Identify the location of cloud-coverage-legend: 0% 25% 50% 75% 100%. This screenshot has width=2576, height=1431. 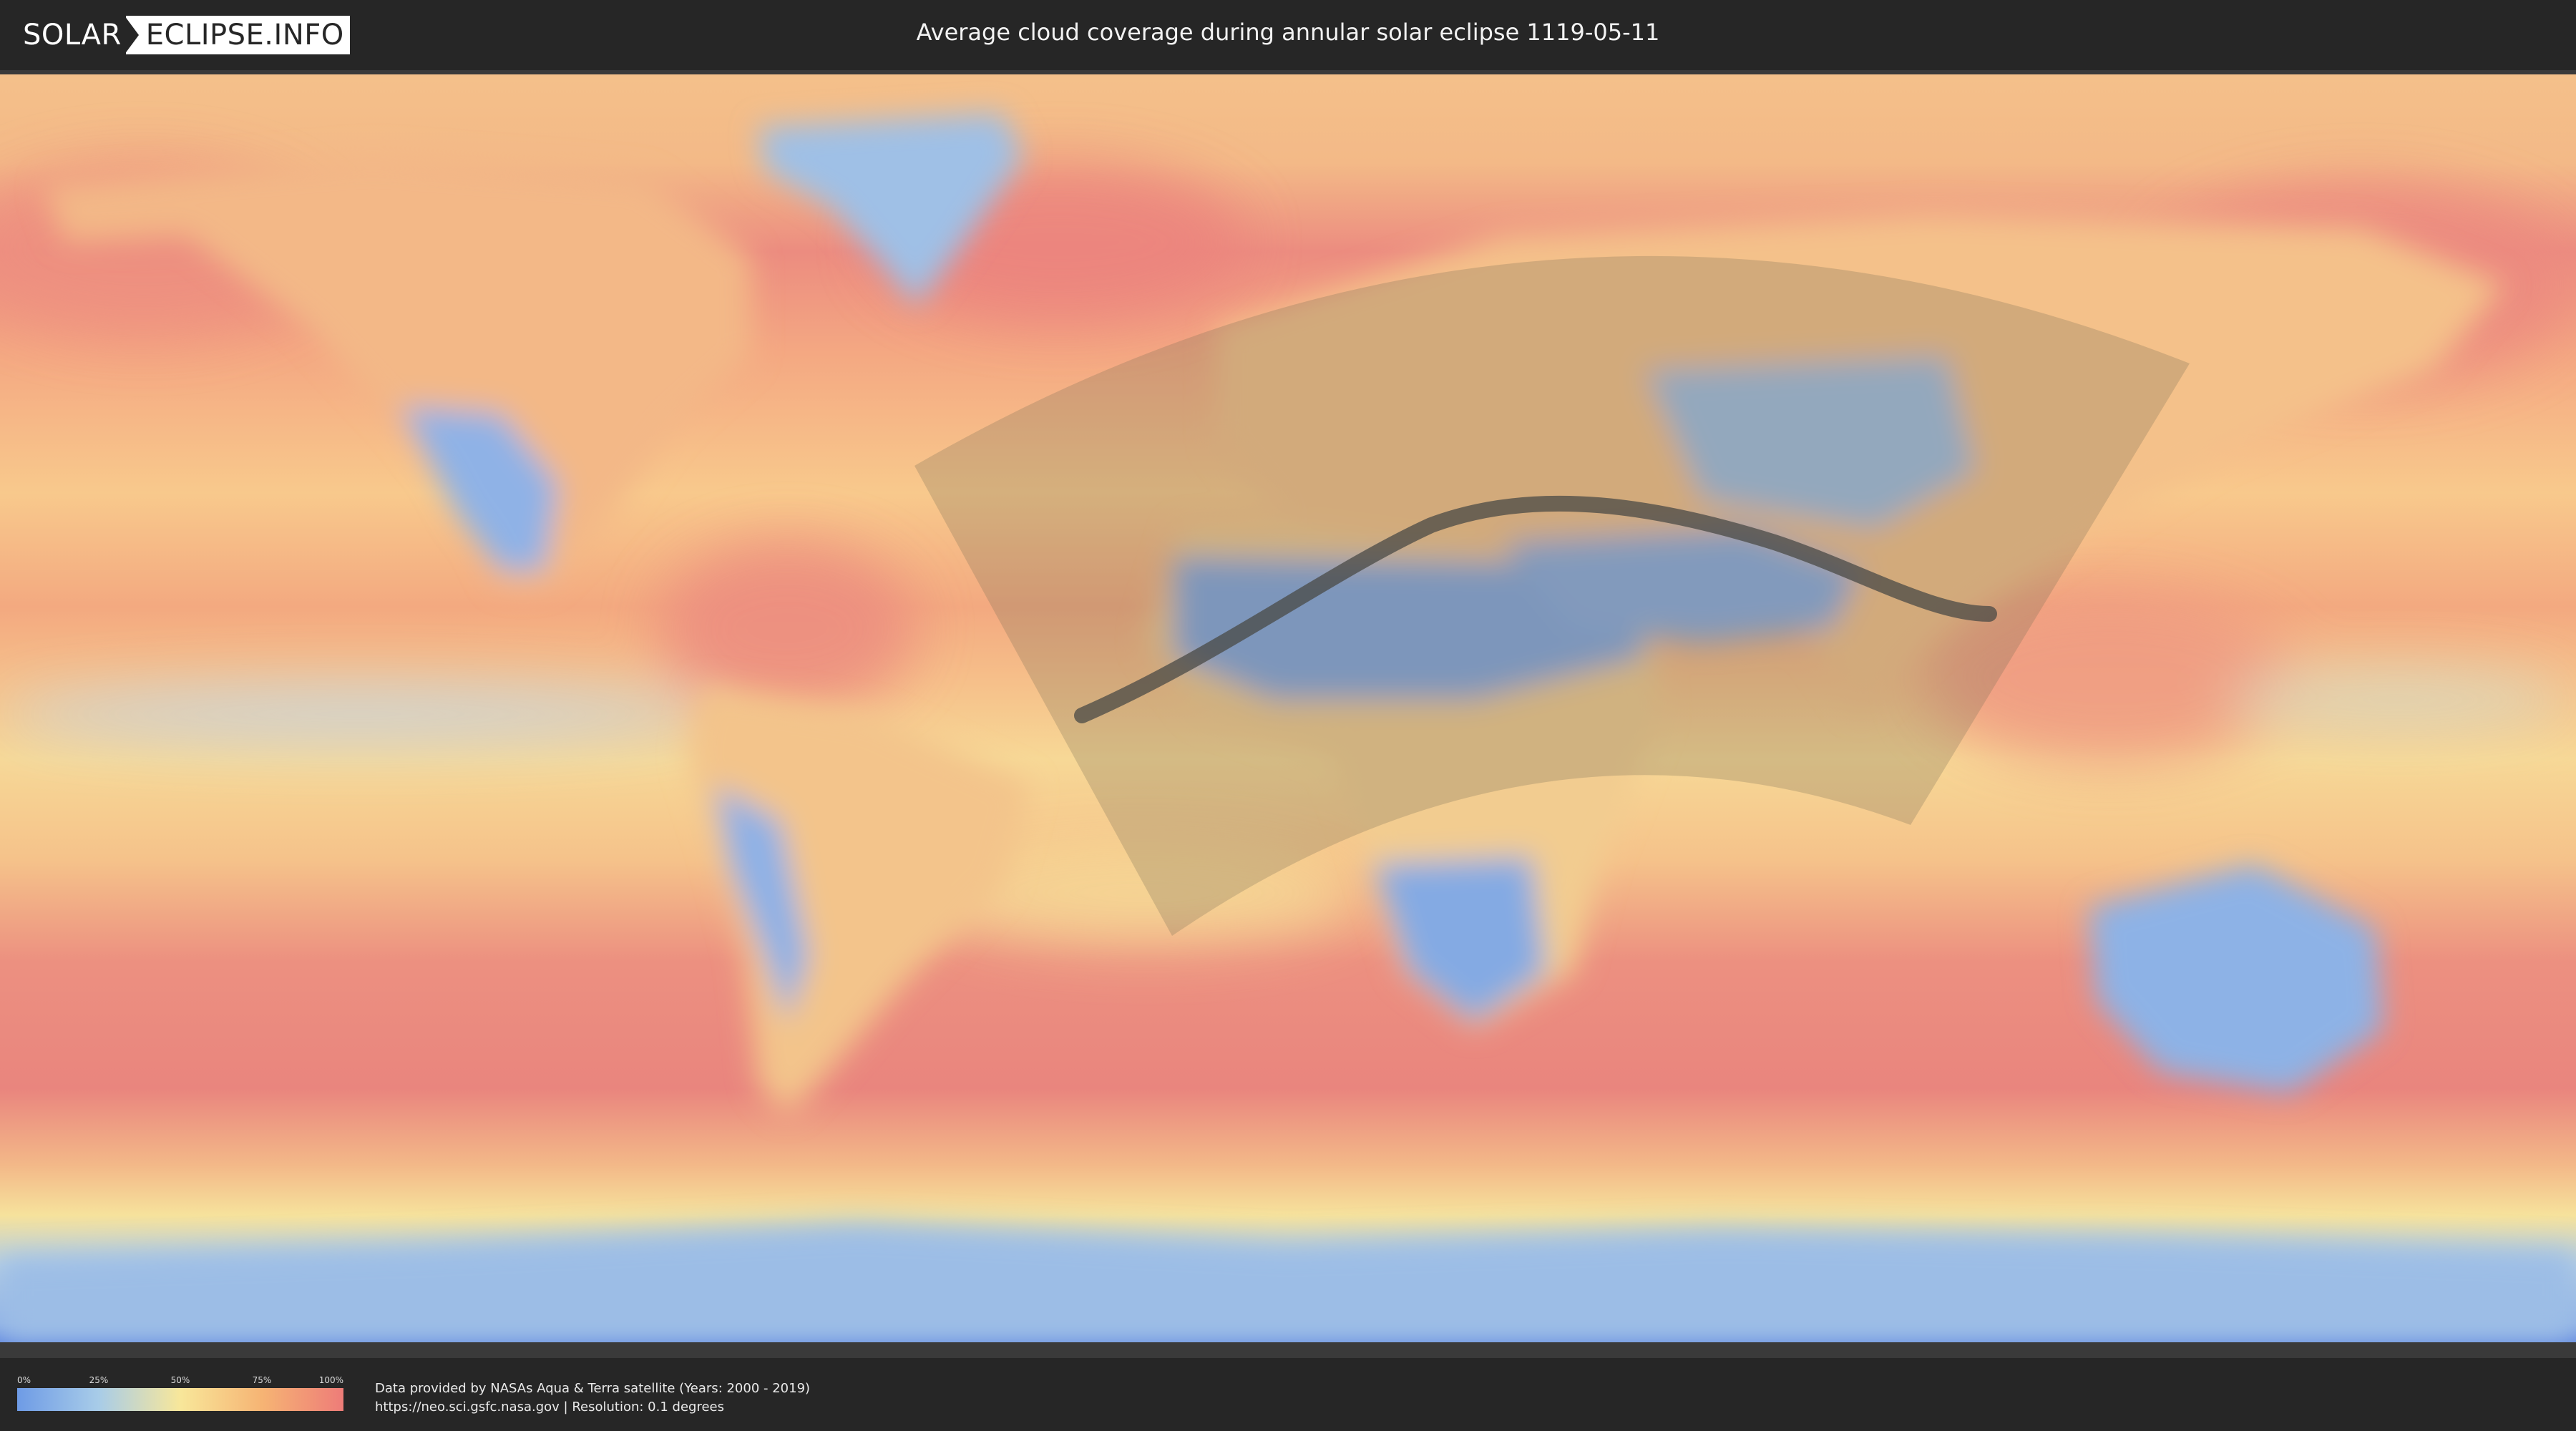
(180, 1393).